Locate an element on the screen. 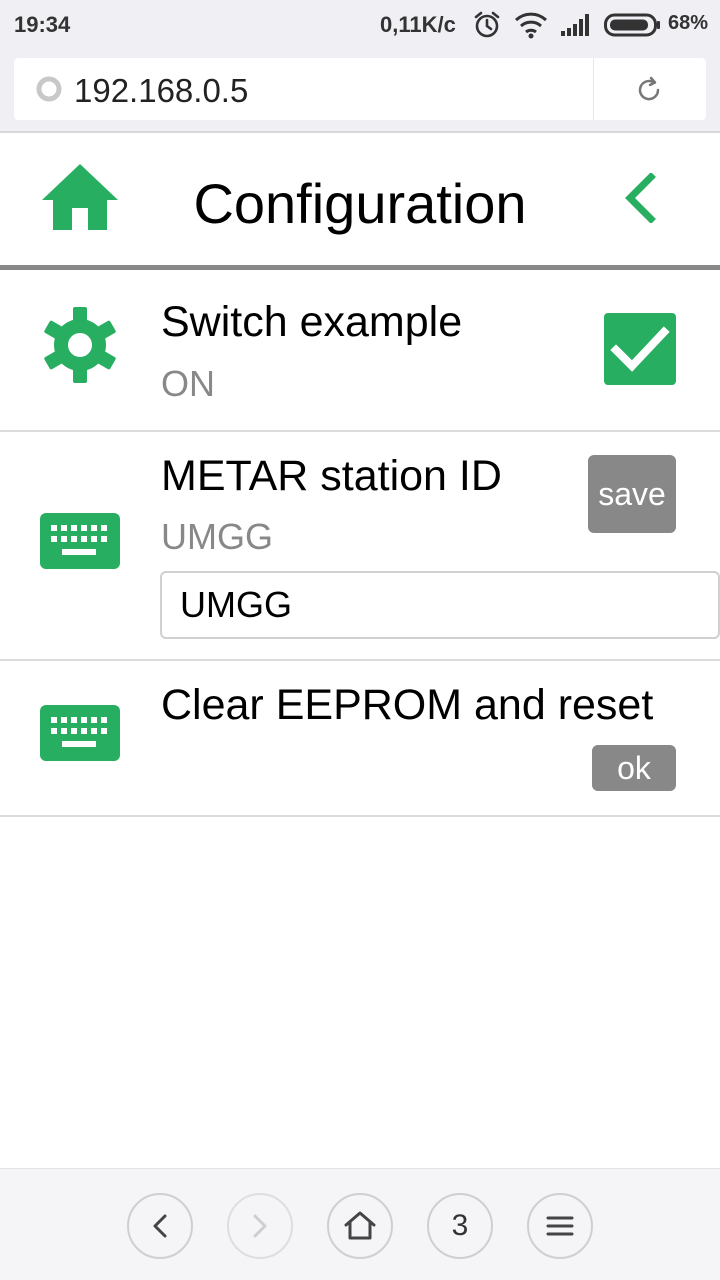 The image size is (720, 1280). browser-bottom-nav: 3 is located at coordinates (360, 1224).